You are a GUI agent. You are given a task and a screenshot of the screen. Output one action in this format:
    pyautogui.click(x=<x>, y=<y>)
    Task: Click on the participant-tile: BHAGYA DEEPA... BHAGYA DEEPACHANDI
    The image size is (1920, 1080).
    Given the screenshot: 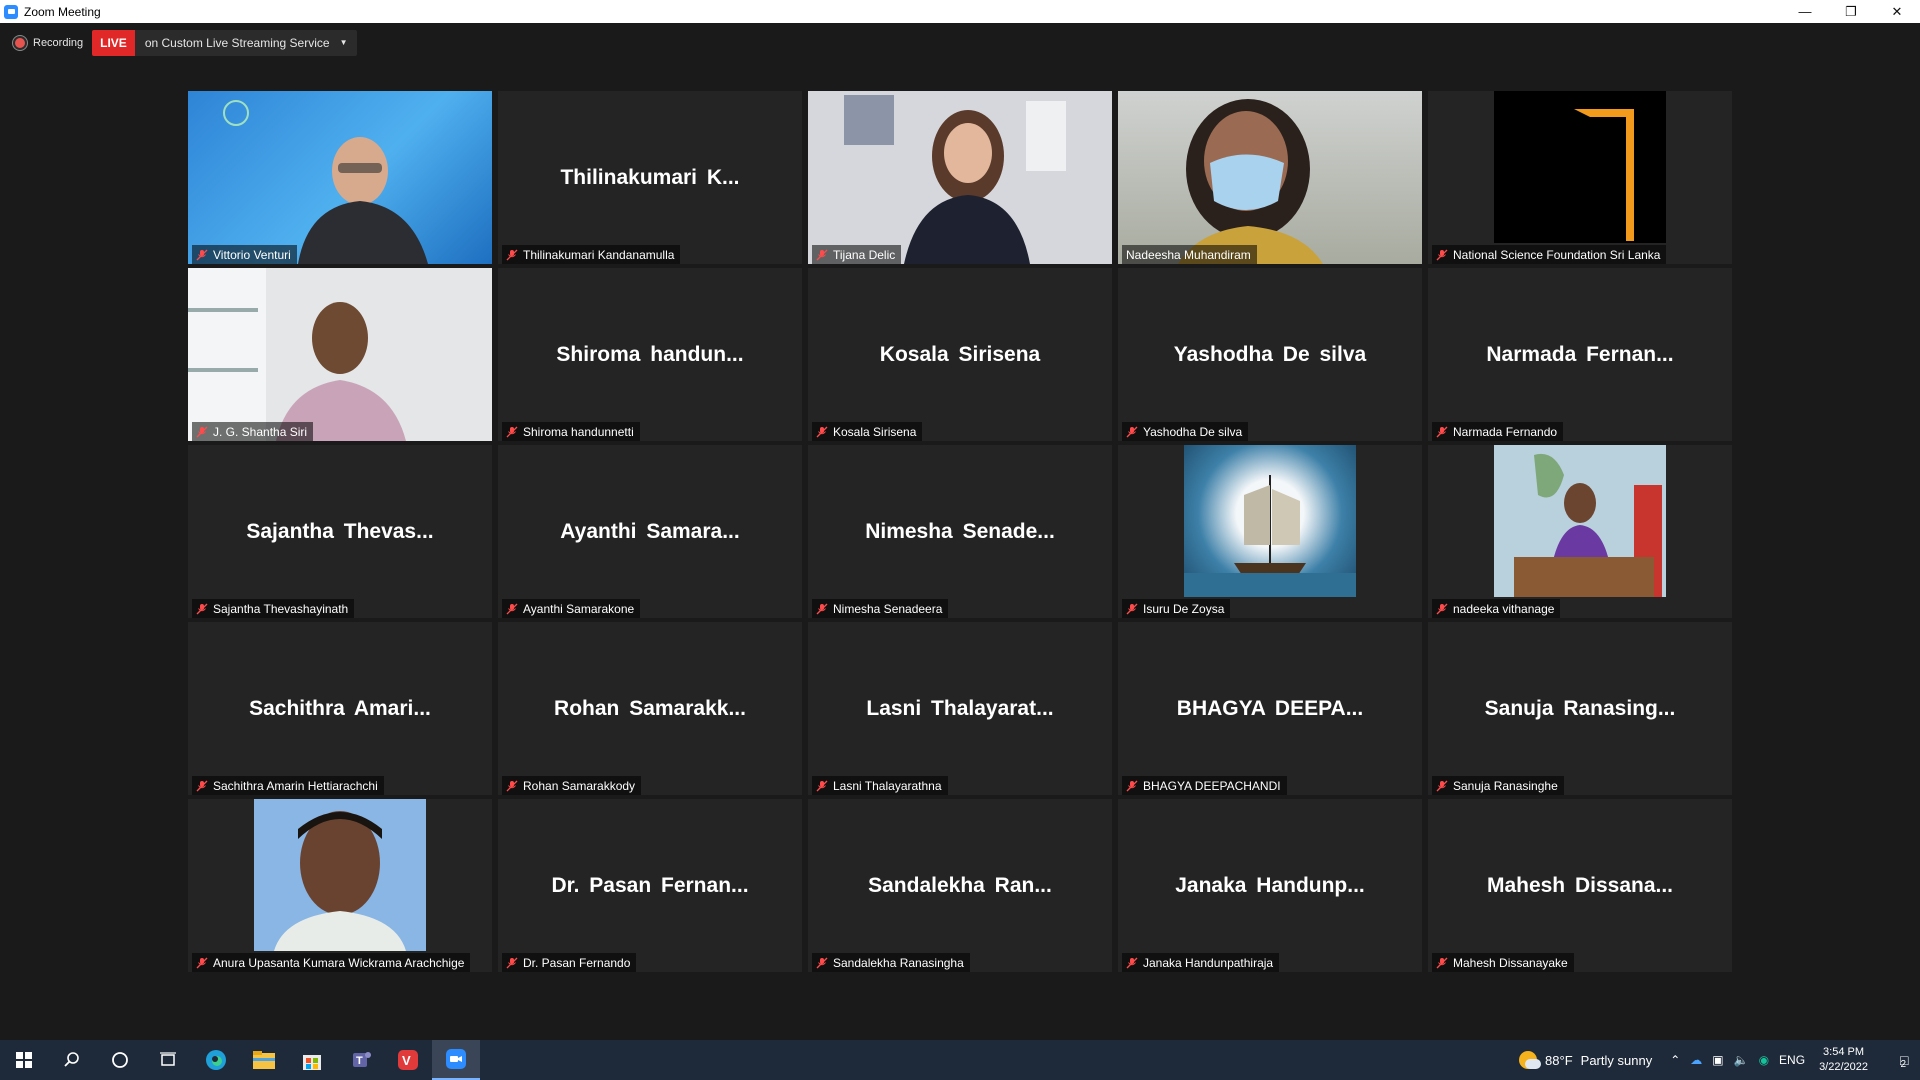 What is the action you would take?
    pyautogui.click(x=1270, y=708)
    